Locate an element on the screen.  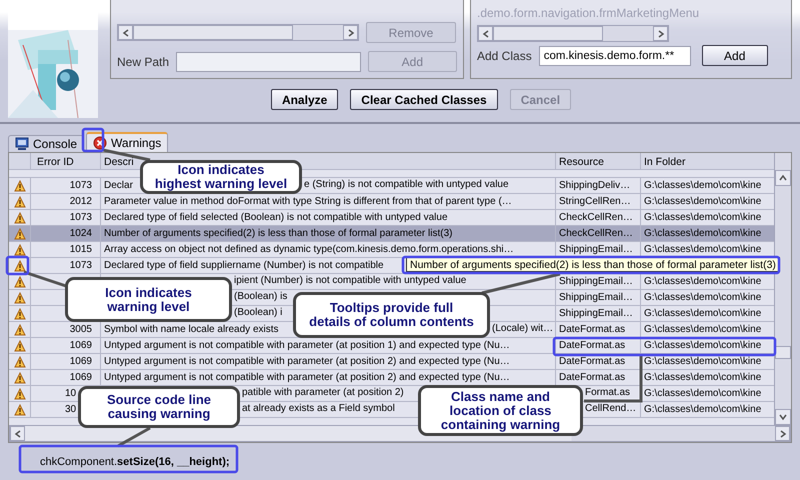
path-field is located at coordinates (268, 62).